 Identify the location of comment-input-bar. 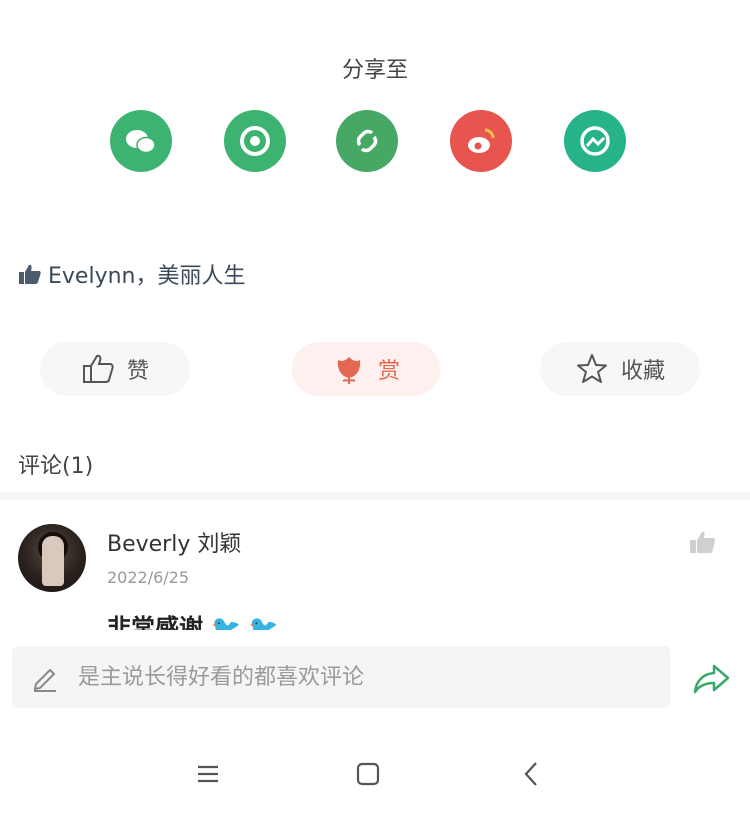
(341, 677).